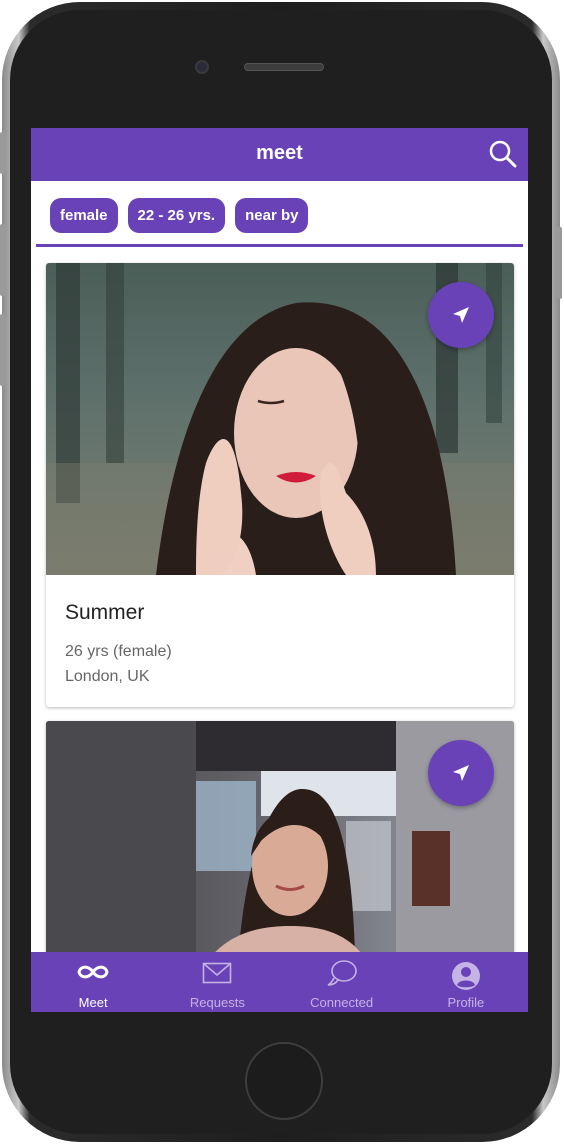  Describe the element at coordinates (217, 1002) in the screenshot. I see `tab-label: Requests` at that location.